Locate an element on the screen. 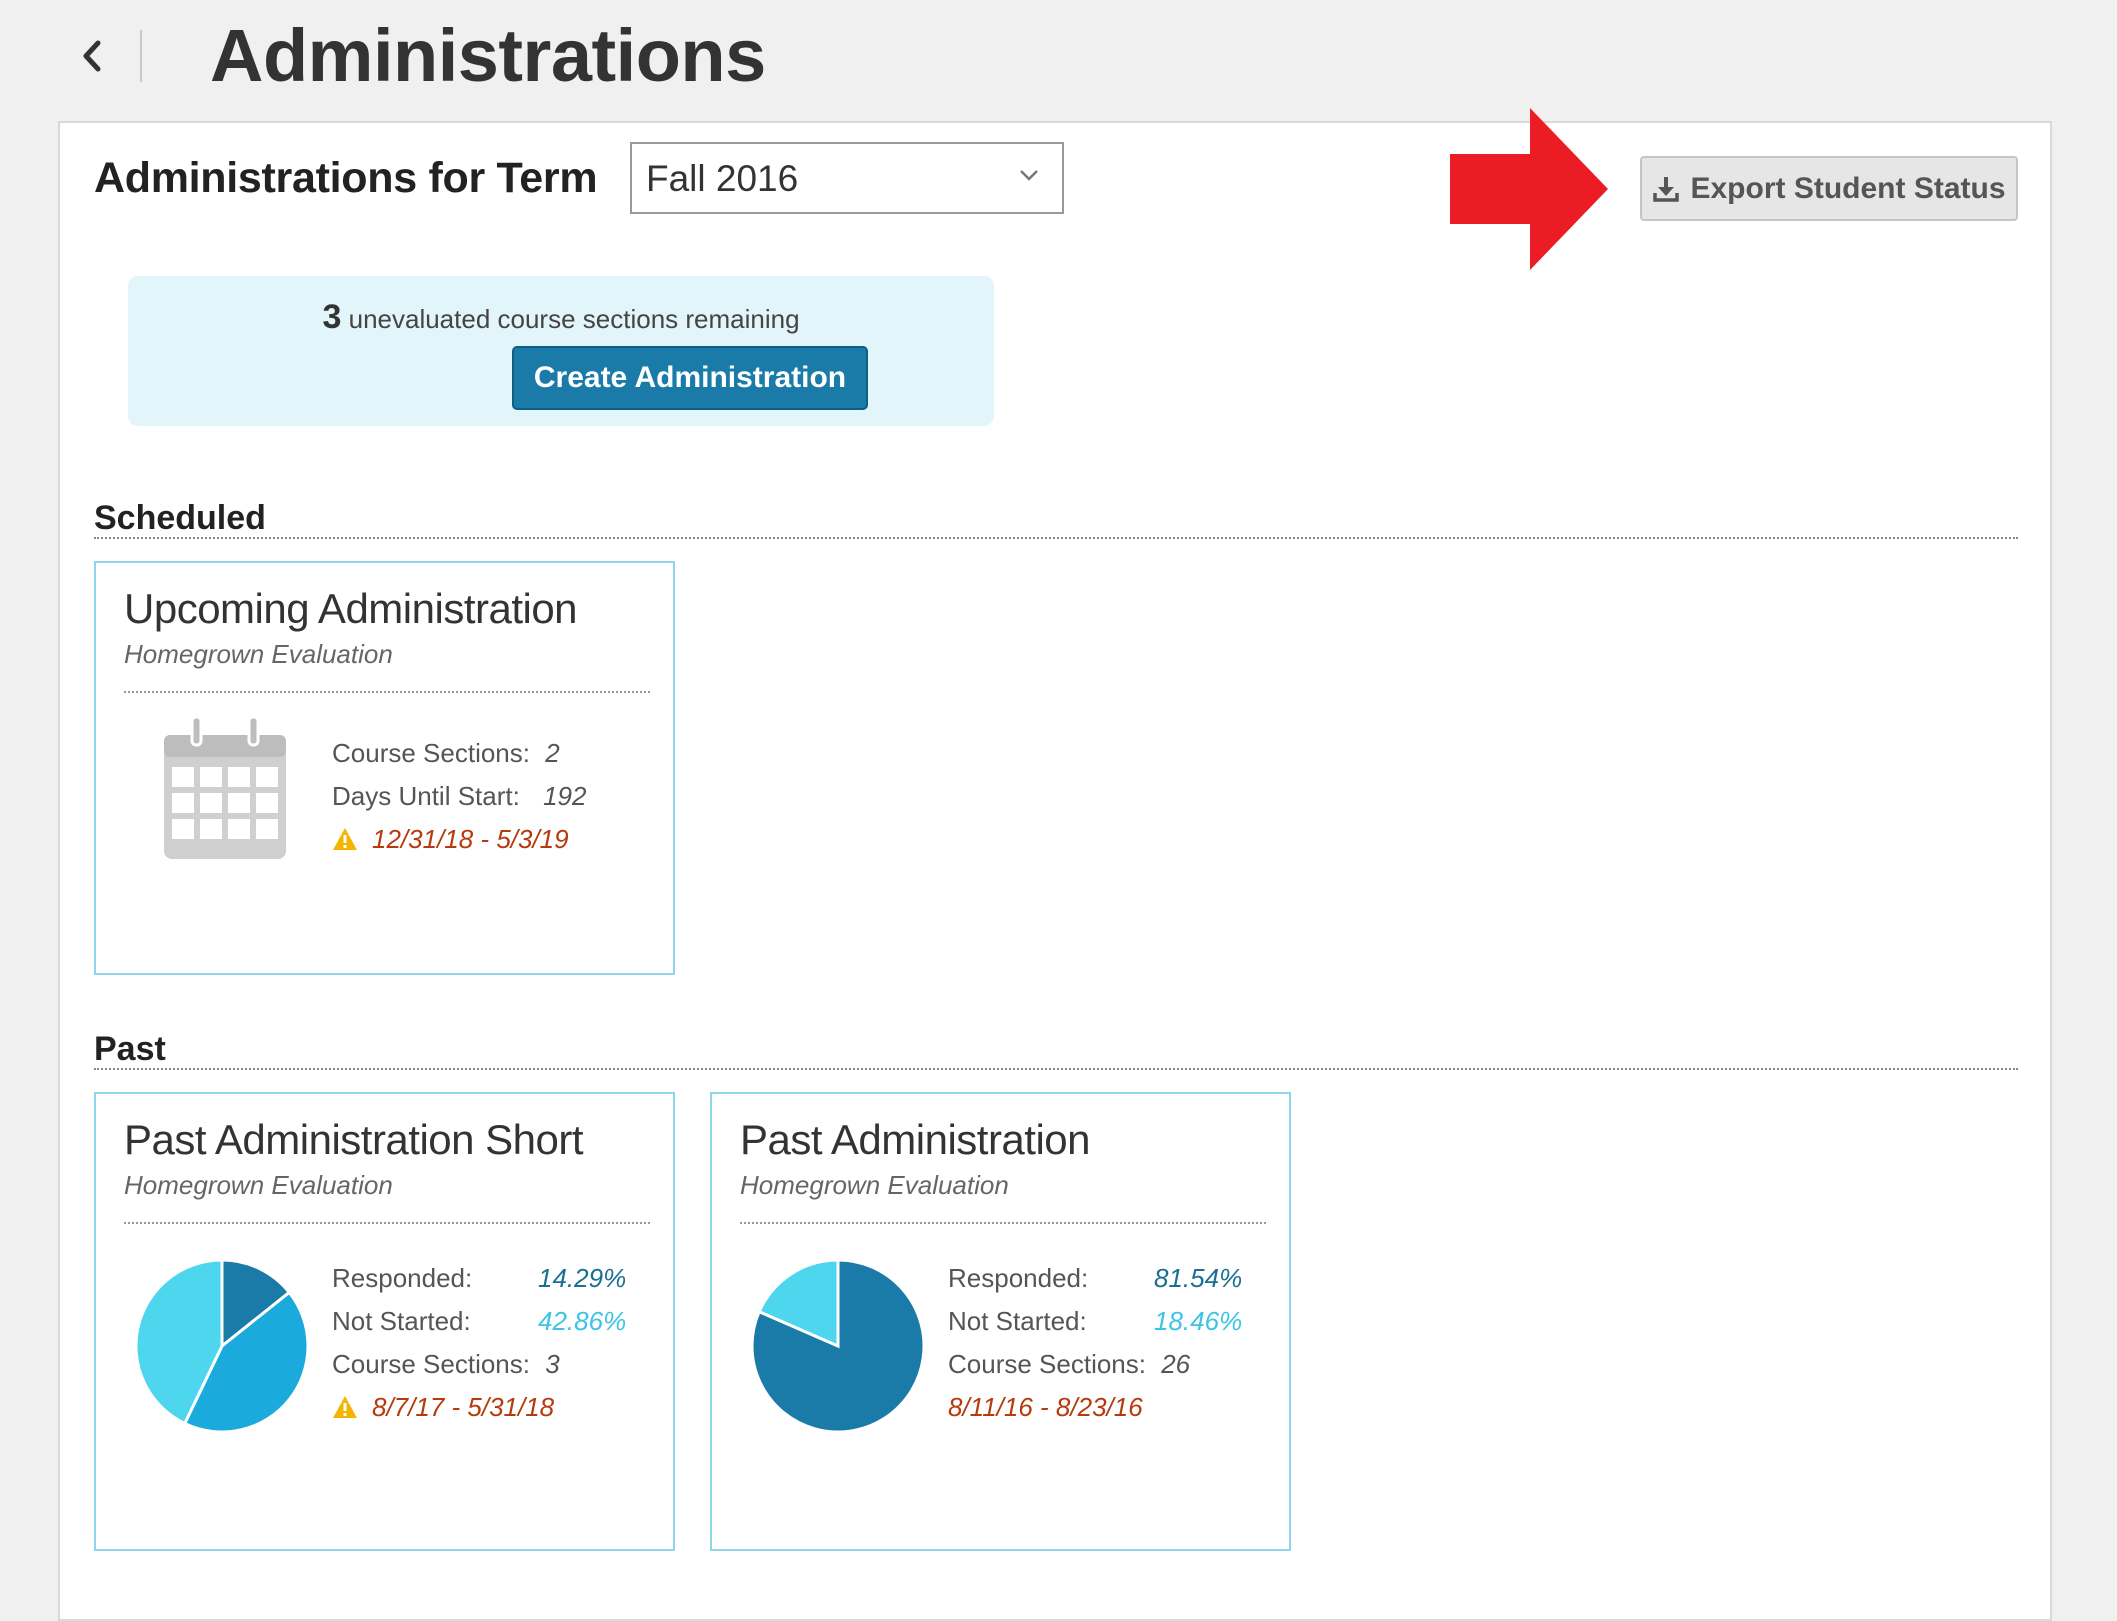 The height and width of the screenshot is (1621, 2117). course-sections-stat: Course Sections: 2 is located at coordinates (446, 753).